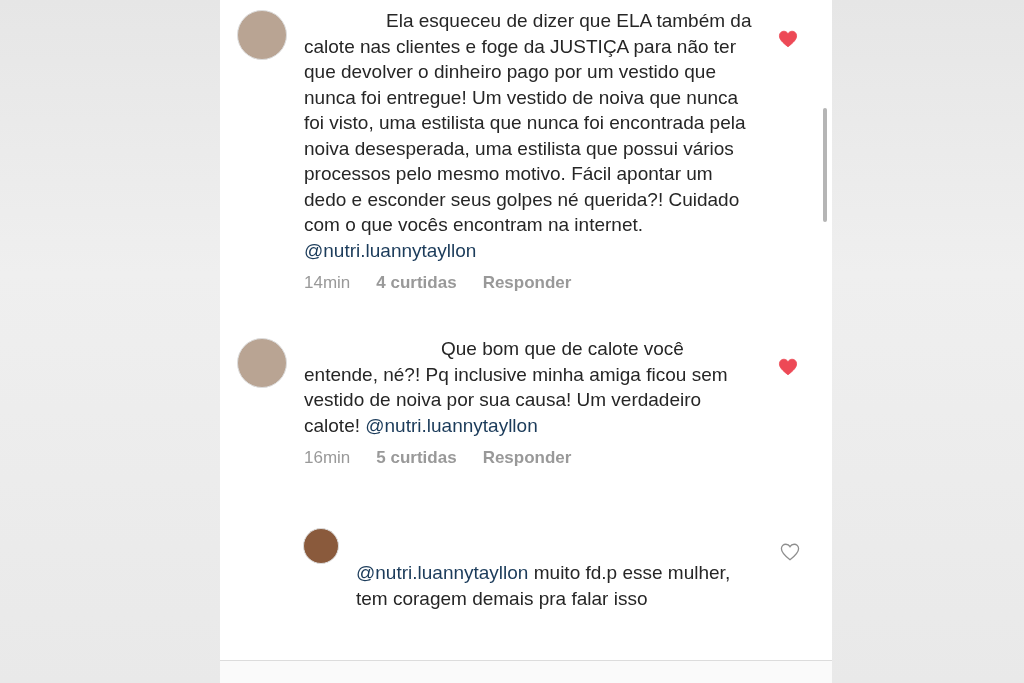 The image size is (1024, 683). What do you see at coordinates (327, 283) in the screenshot?
I see `timestamp: 14min` at bounding box center [327, 283].